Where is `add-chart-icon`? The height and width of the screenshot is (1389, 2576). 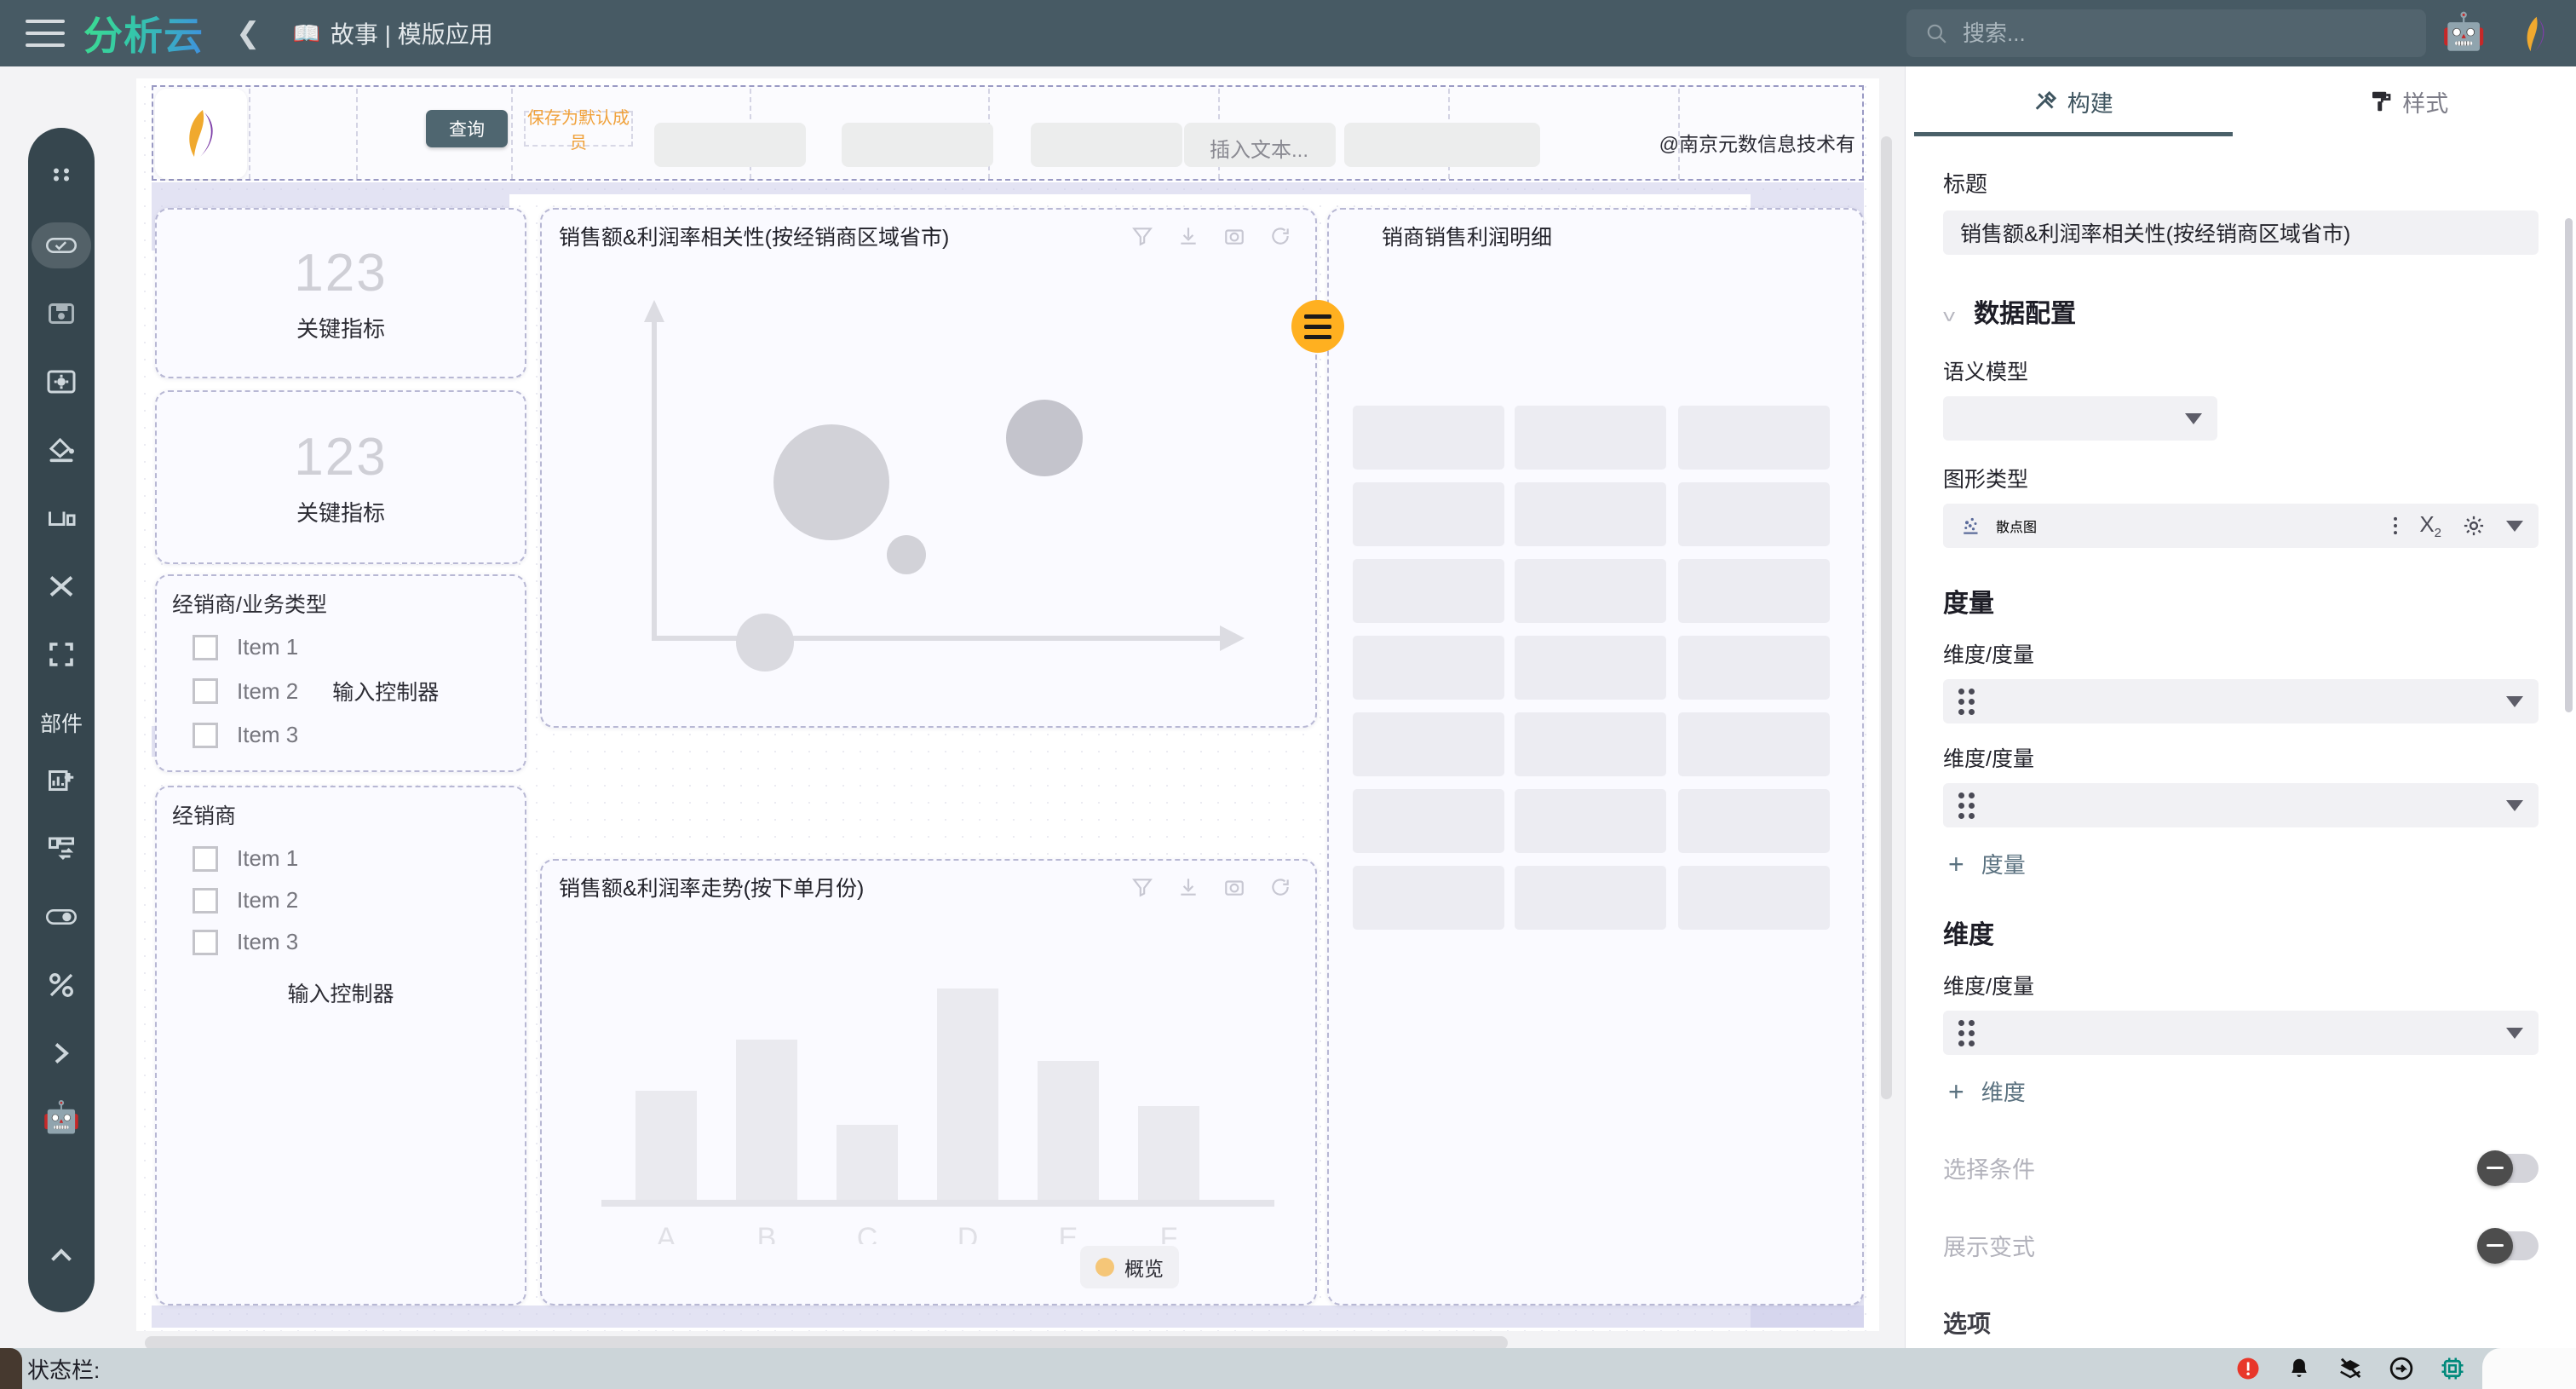 add-chart-icon is located at coordinates (61, 781).